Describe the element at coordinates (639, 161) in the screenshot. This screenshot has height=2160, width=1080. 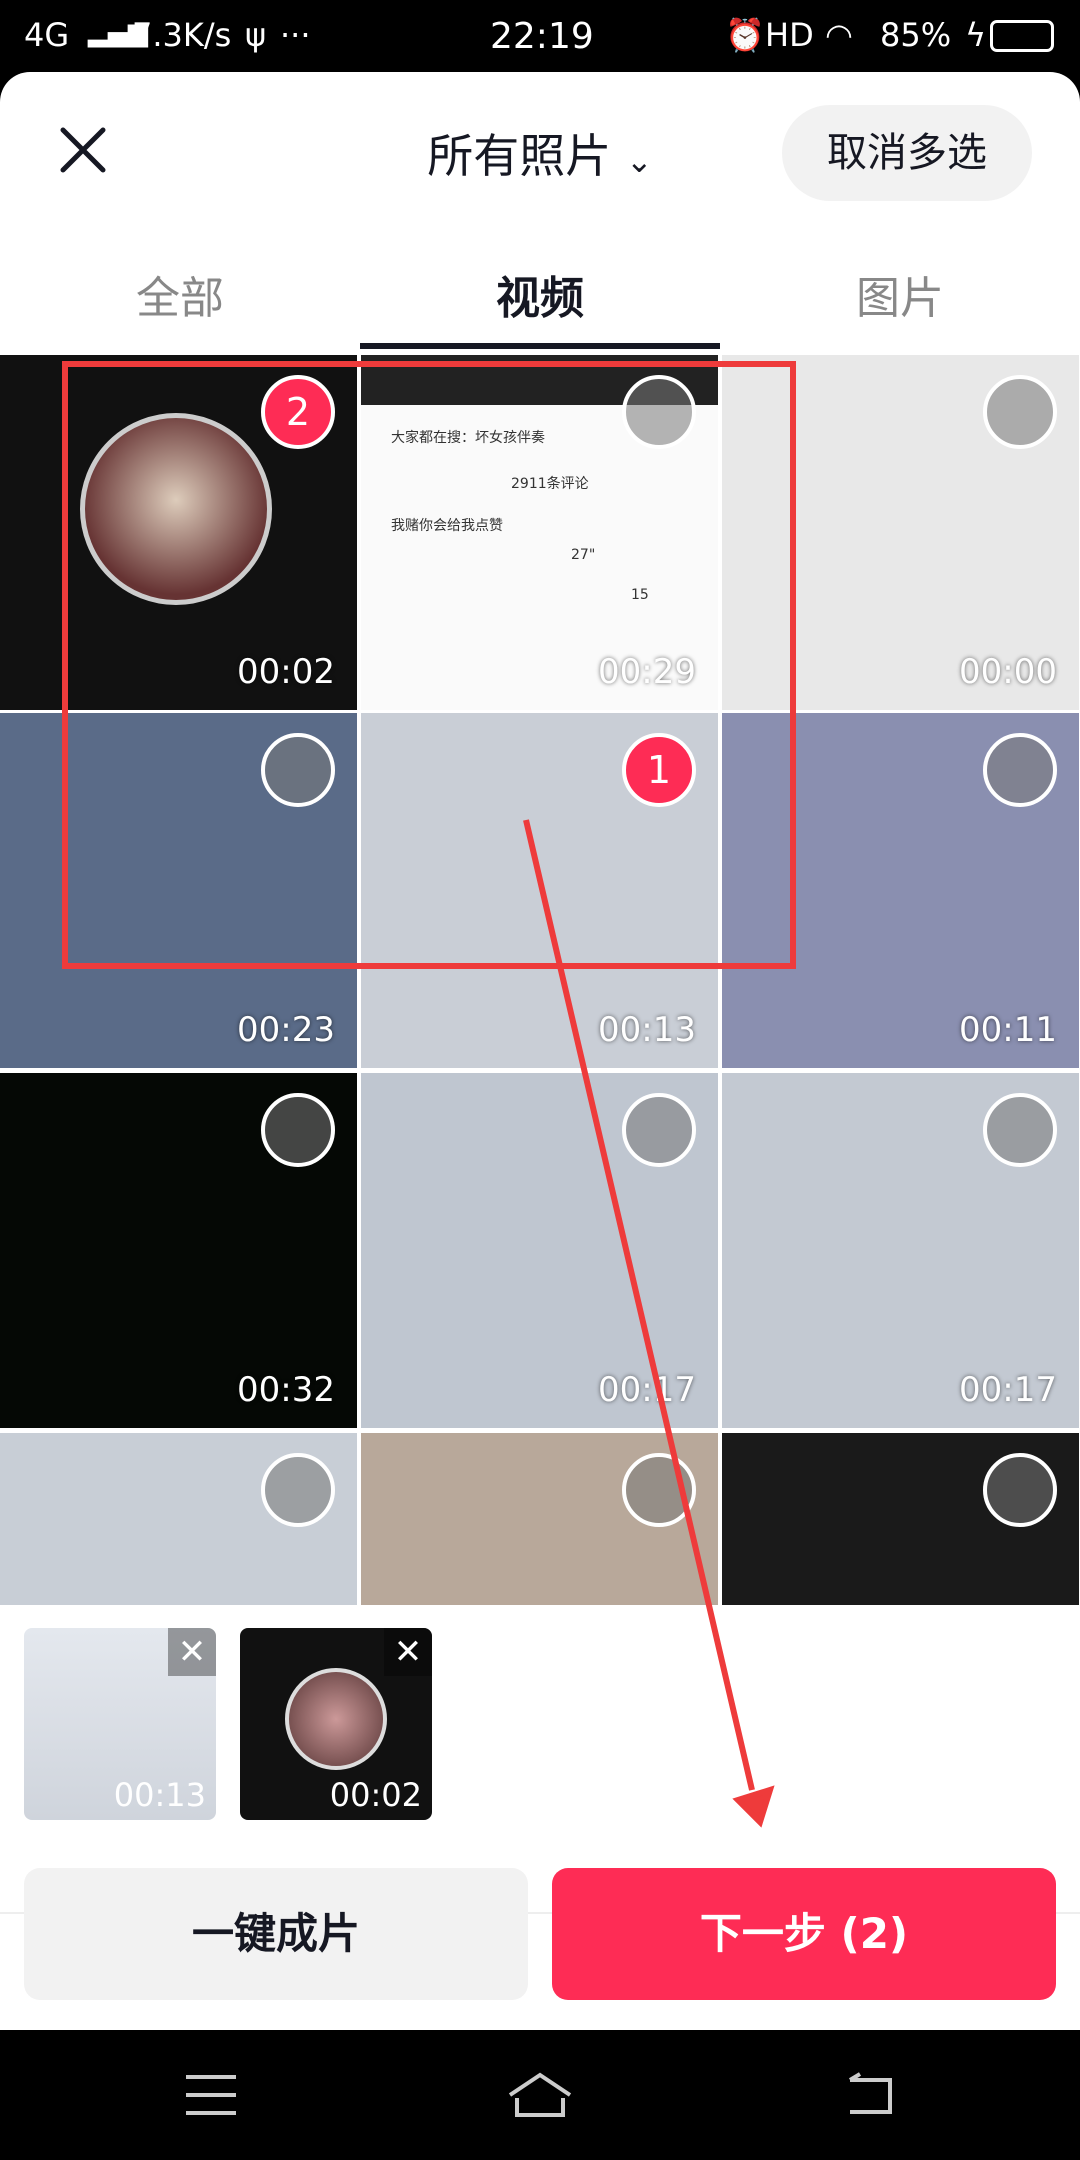
I see `chevron-down-icon: ⌄` at that location.